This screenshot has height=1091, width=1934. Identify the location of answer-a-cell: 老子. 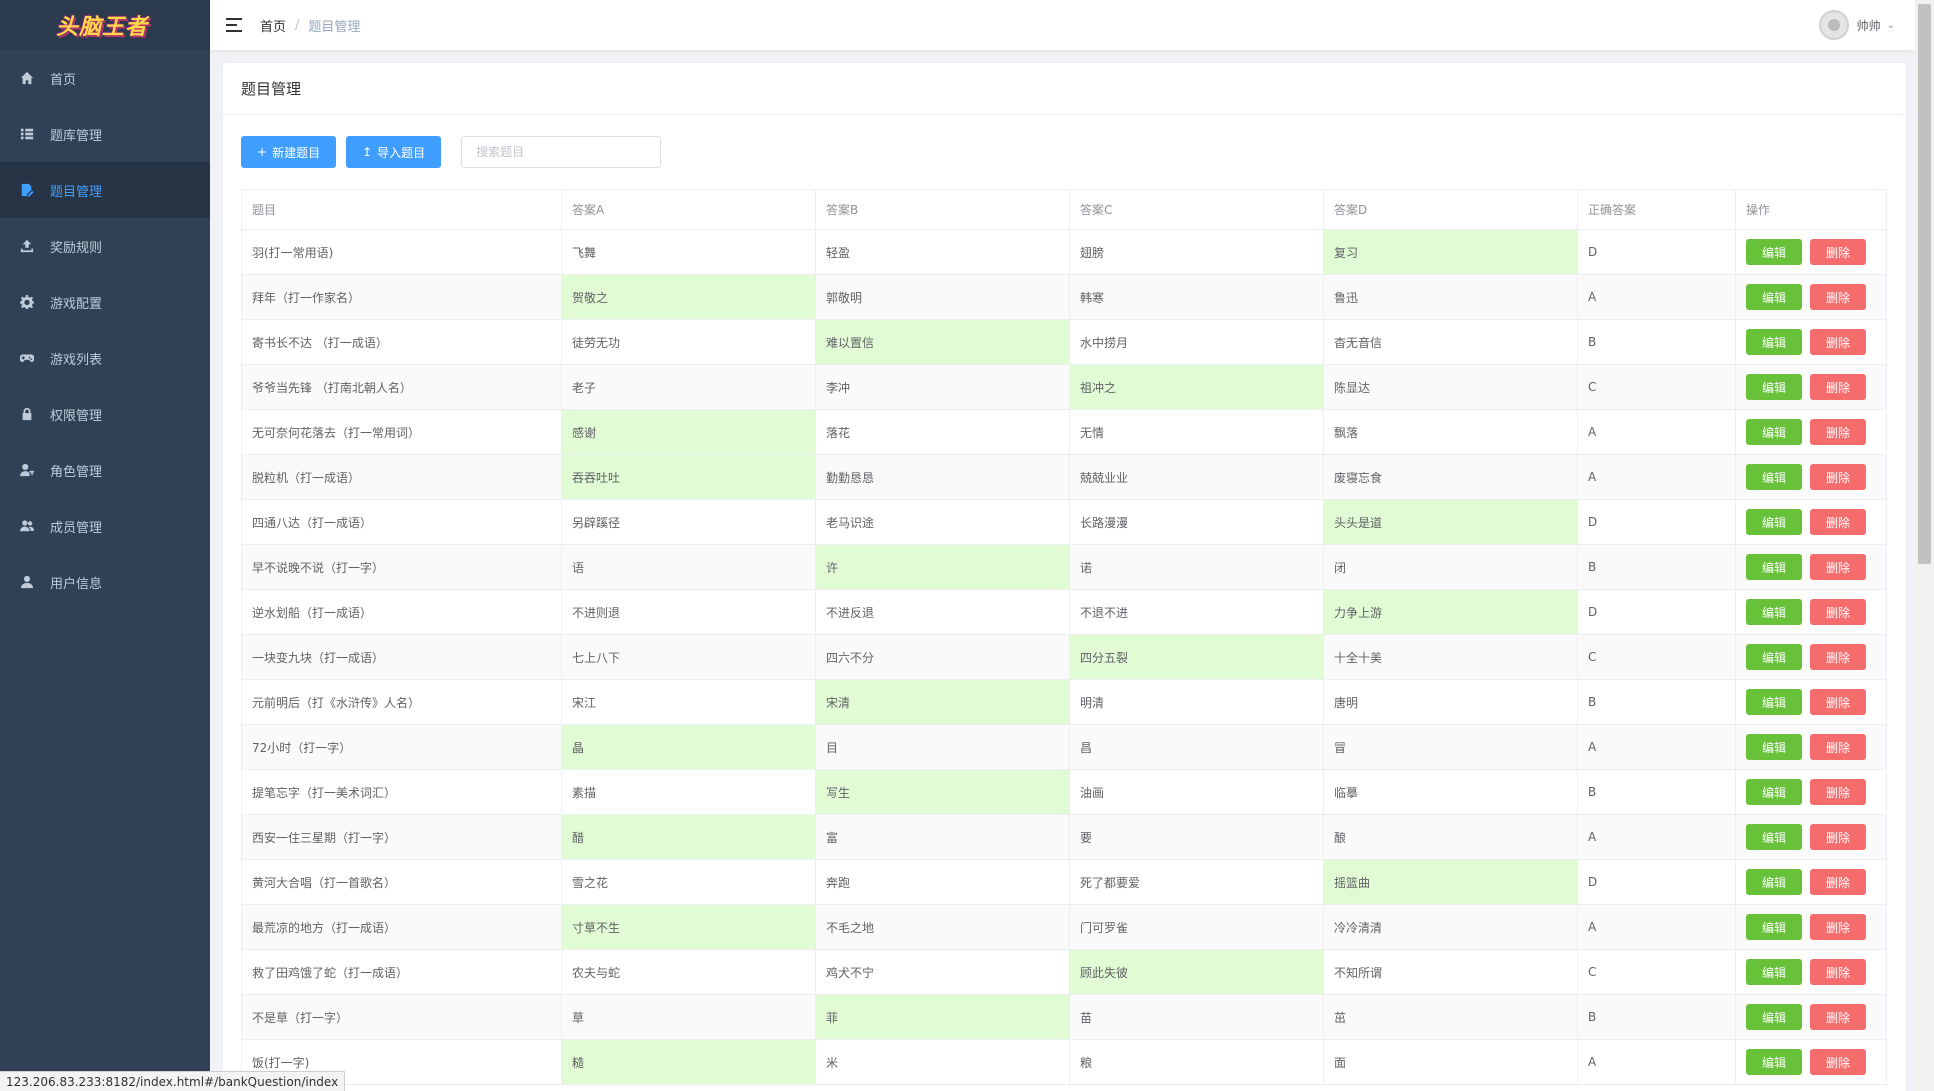
(688, 387).